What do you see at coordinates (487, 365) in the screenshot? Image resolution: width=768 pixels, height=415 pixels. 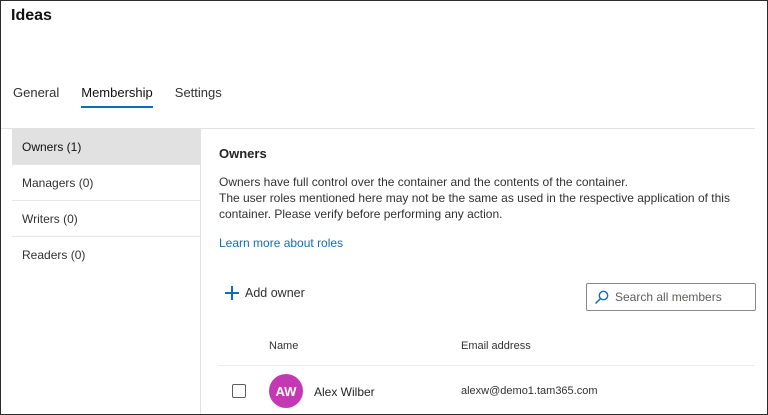 I see `table-header-divider` at bounding box center [487, 365].